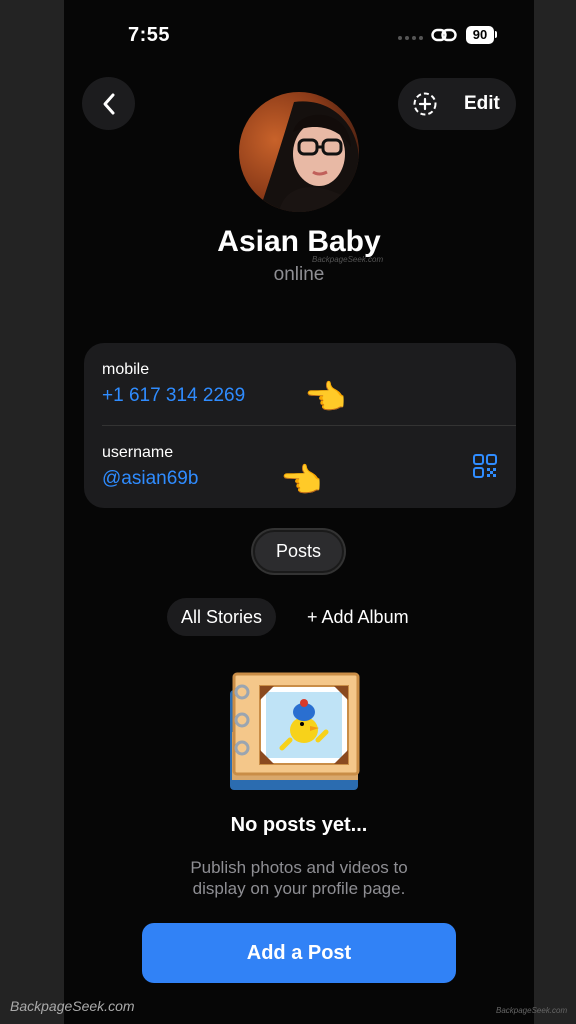  Describe the element at coordinates (150, 479) in the screenshot. I see `username-value: @asian69b` at that location.